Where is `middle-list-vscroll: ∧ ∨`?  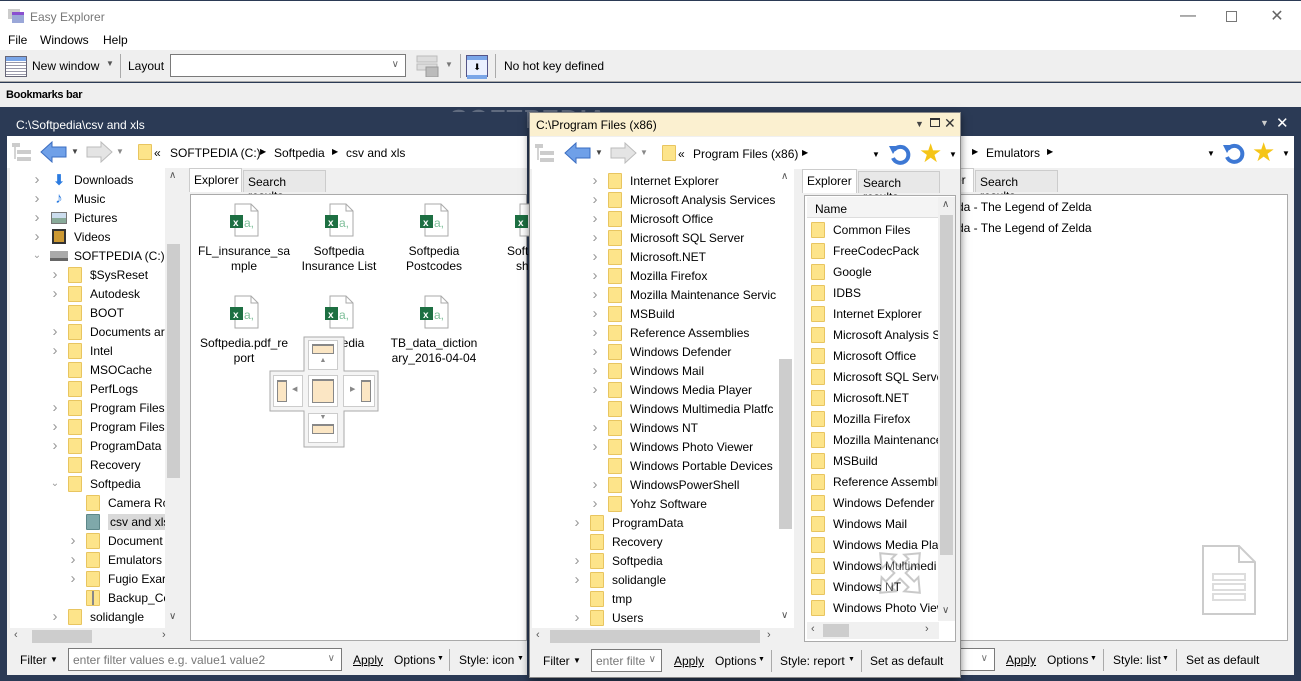 middle-list-vscroll: ∧ ∨ is located at coordinates (946, 409).